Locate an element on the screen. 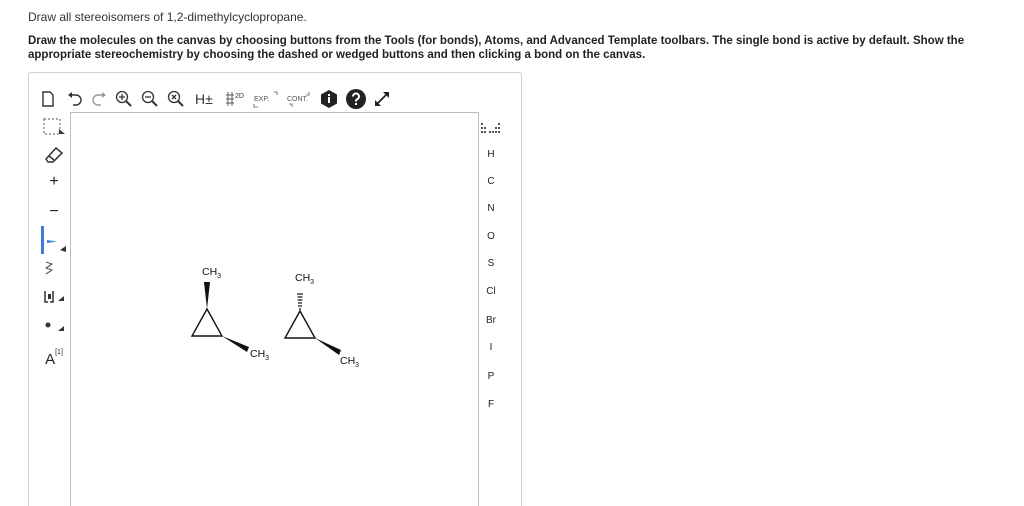 The height and width of the screenshot is (506, 1024). molecule-drawing is located at coordinates (265, 318).